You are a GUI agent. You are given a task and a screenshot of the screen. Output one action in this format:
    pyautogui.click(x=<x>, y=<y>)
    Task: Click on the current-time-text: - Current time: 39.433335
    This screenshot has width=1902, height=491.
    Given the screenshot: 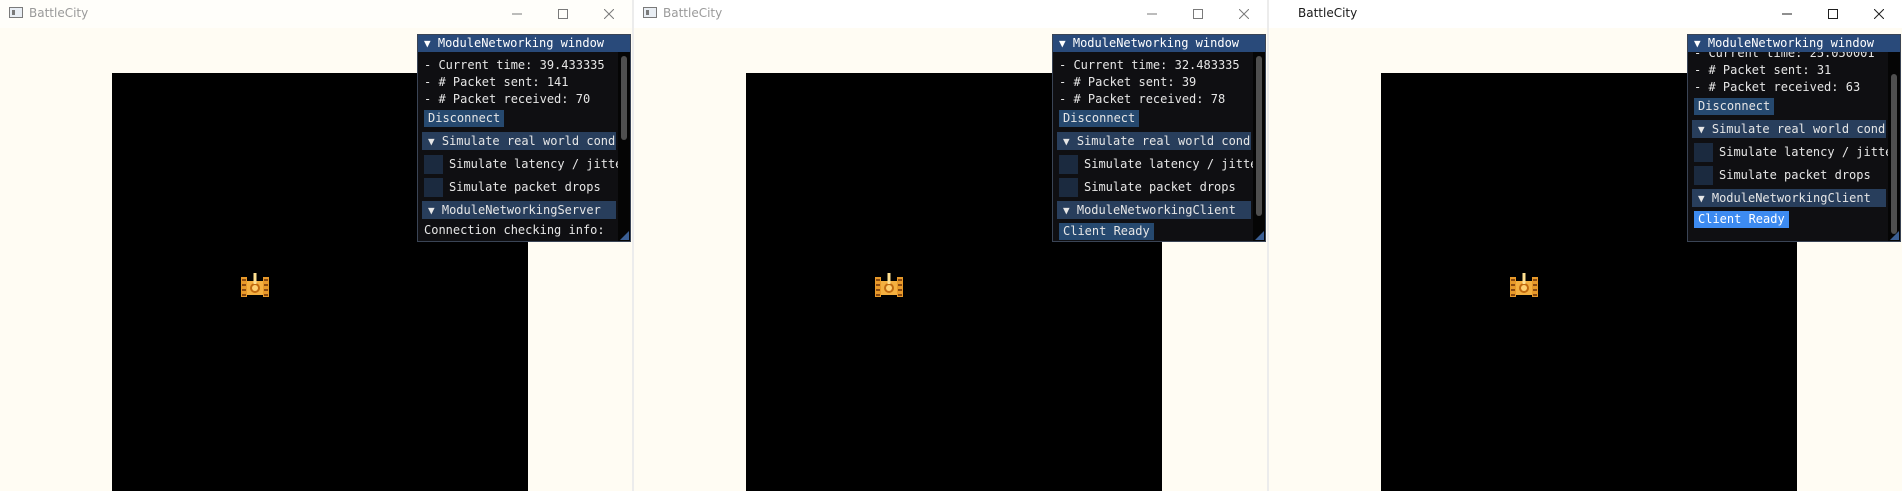 What is the action you would take?
    pyautogui.click(x=514, y=65)
    